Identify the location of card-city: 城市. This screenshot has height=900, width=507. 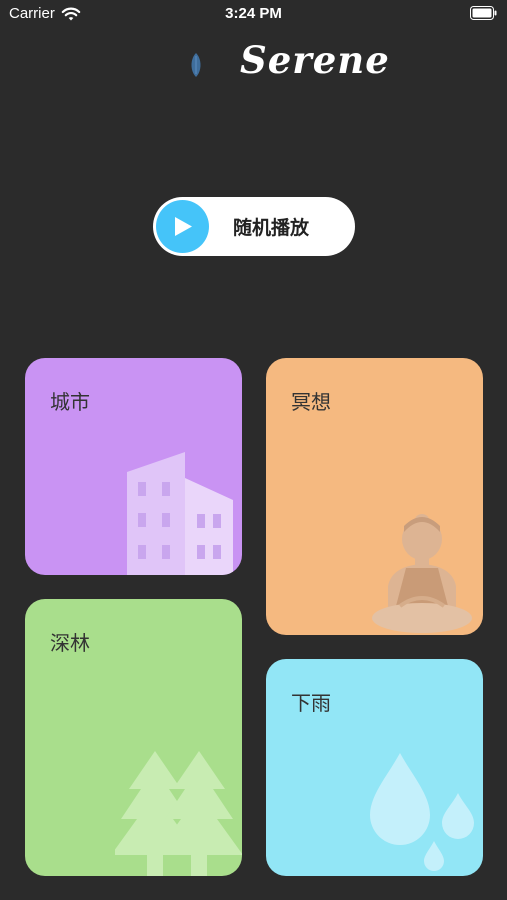
(133, 466).